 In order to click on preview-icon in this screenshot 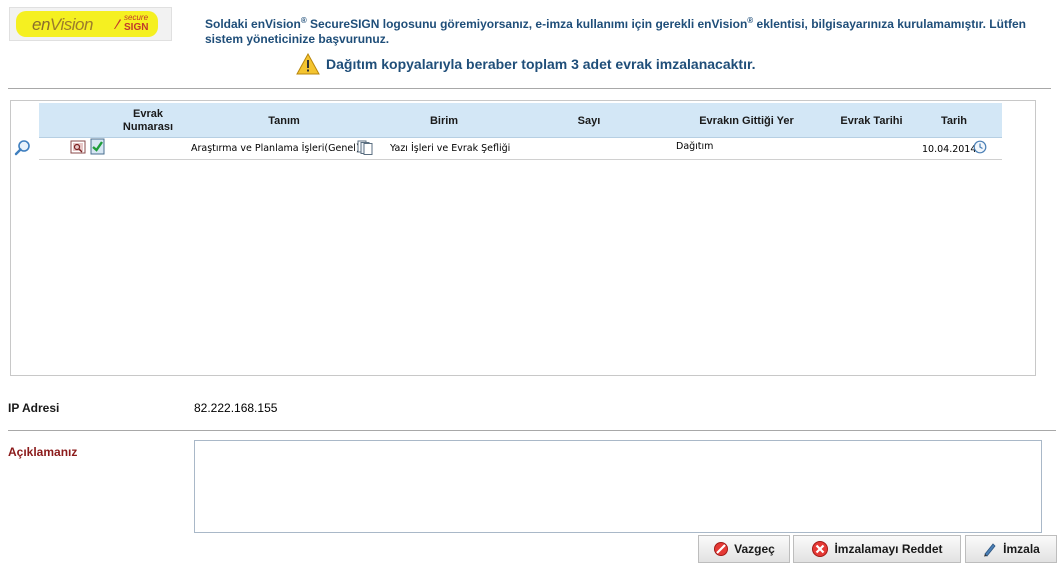, I will do `click(78, 148)`.